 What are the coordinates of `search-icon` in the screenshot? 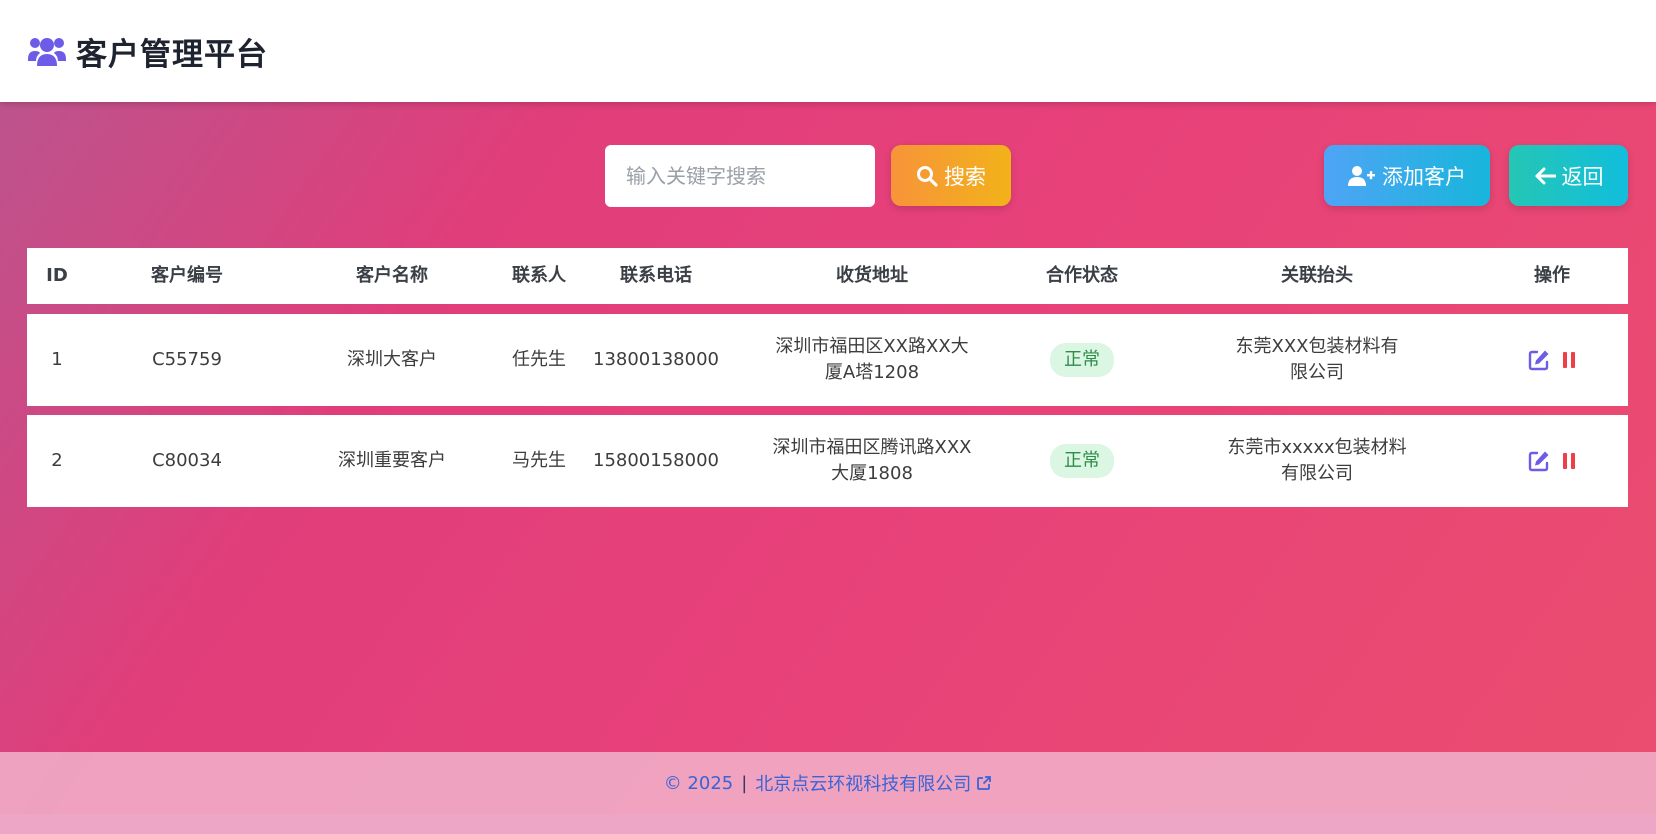 It's located at (927, 176).